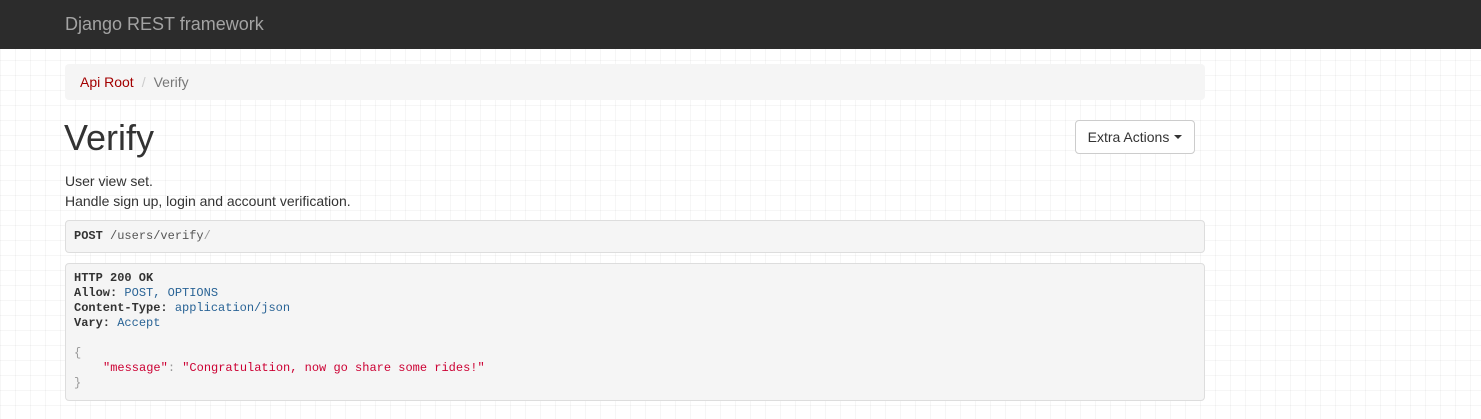 The image size is (1481, 419). What do you see at coordinates (109, 137) in the screenshot?
I see `page-title: Verify` at bounding box center [109, 137].